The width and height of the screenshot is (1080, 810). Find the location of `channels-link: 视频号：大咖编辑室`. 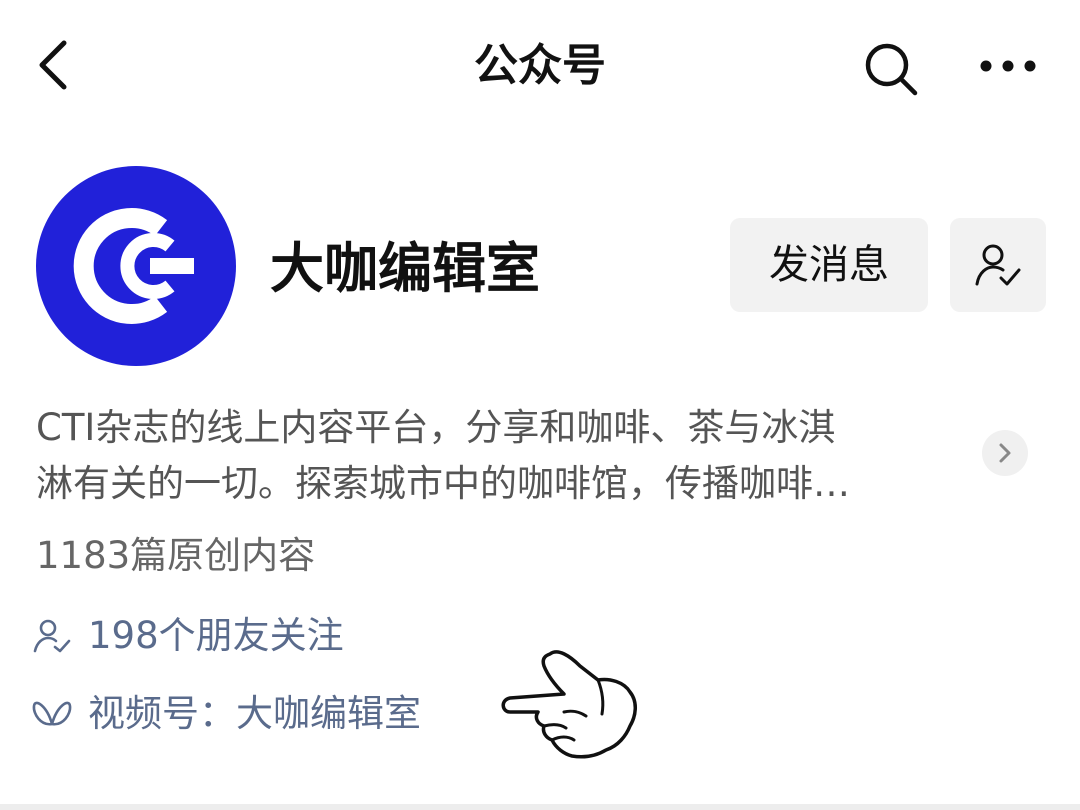

channels-link: 视频号：大咖编辑室 is located at coordinates (260, 714).